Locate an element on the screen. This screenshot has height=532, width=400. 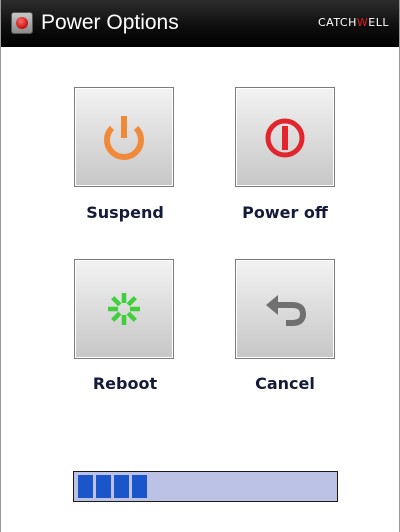
suspend-power-icon is located at coordinates (124, 138).